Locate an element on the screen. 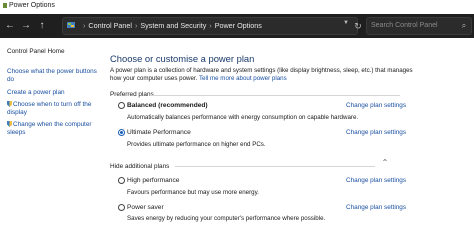 The image size is (474, 242). radio-high-performance is located at coordinates (121, 180).